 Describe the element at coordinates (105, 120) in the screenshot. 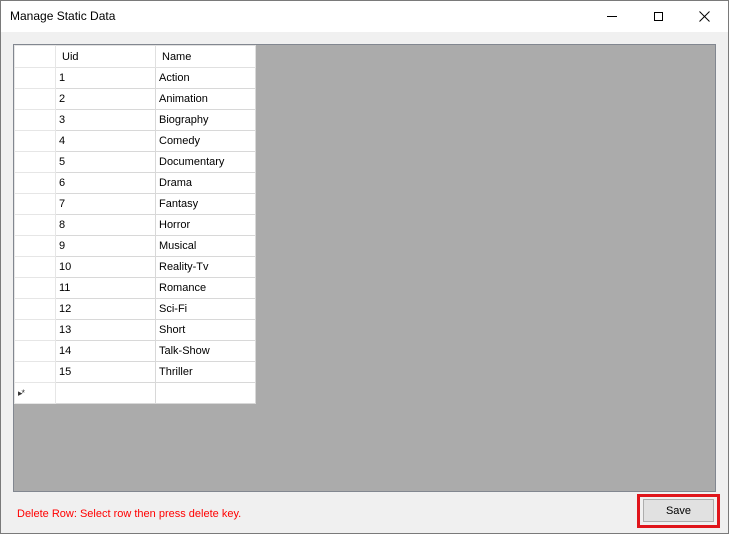

I see `cell-uid: 3` at that location.